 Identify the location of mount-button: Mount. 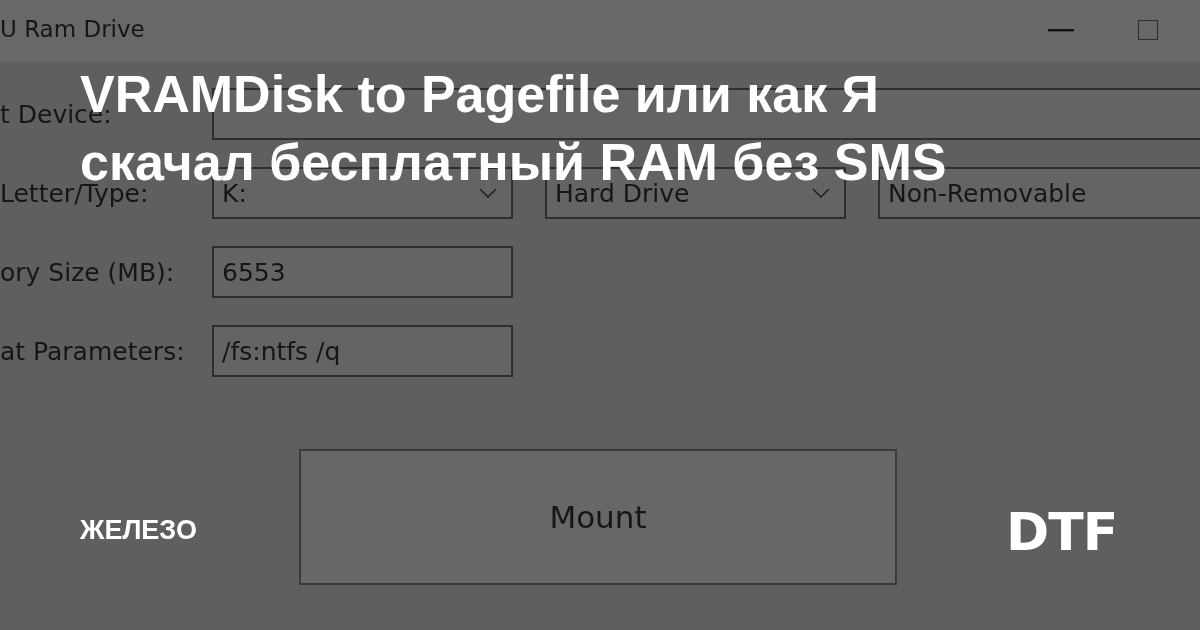
(598, 517).